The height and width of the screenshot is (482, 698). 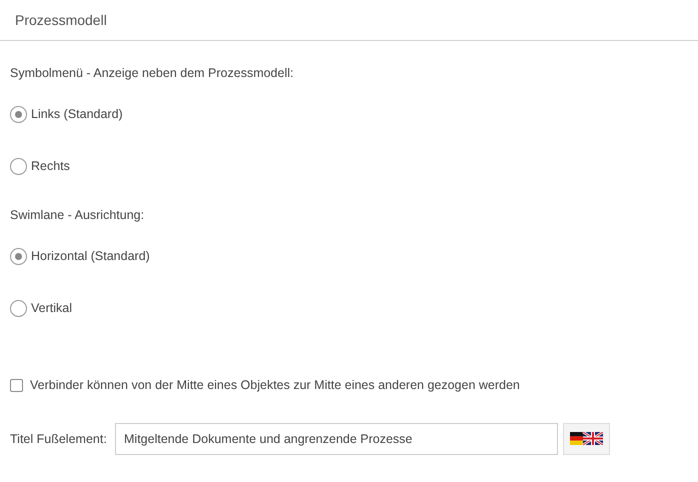 I want to click on text-field: Mitgeltende Dokumente und angrenzende Prozesse, so click(x=336, y=438).